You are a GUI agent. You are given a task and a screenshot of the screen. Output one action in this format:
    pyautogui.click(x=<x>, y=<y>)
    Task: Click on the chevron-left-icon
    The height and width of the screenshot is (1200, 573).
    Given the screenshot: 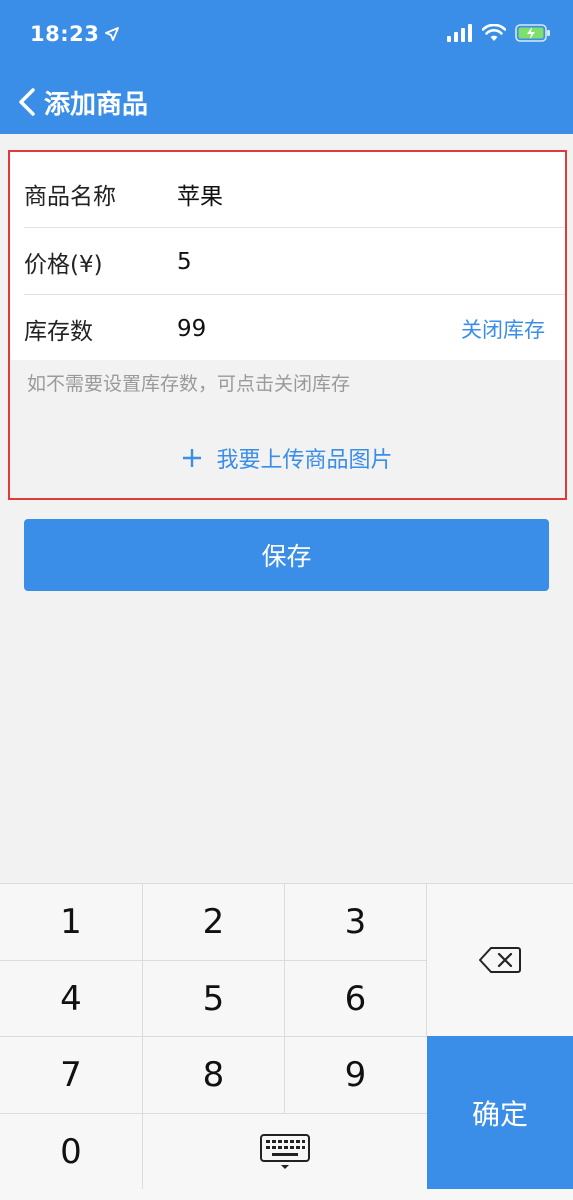 What is the action you would take?
    pyautogui.click(x=27, y=102)
    